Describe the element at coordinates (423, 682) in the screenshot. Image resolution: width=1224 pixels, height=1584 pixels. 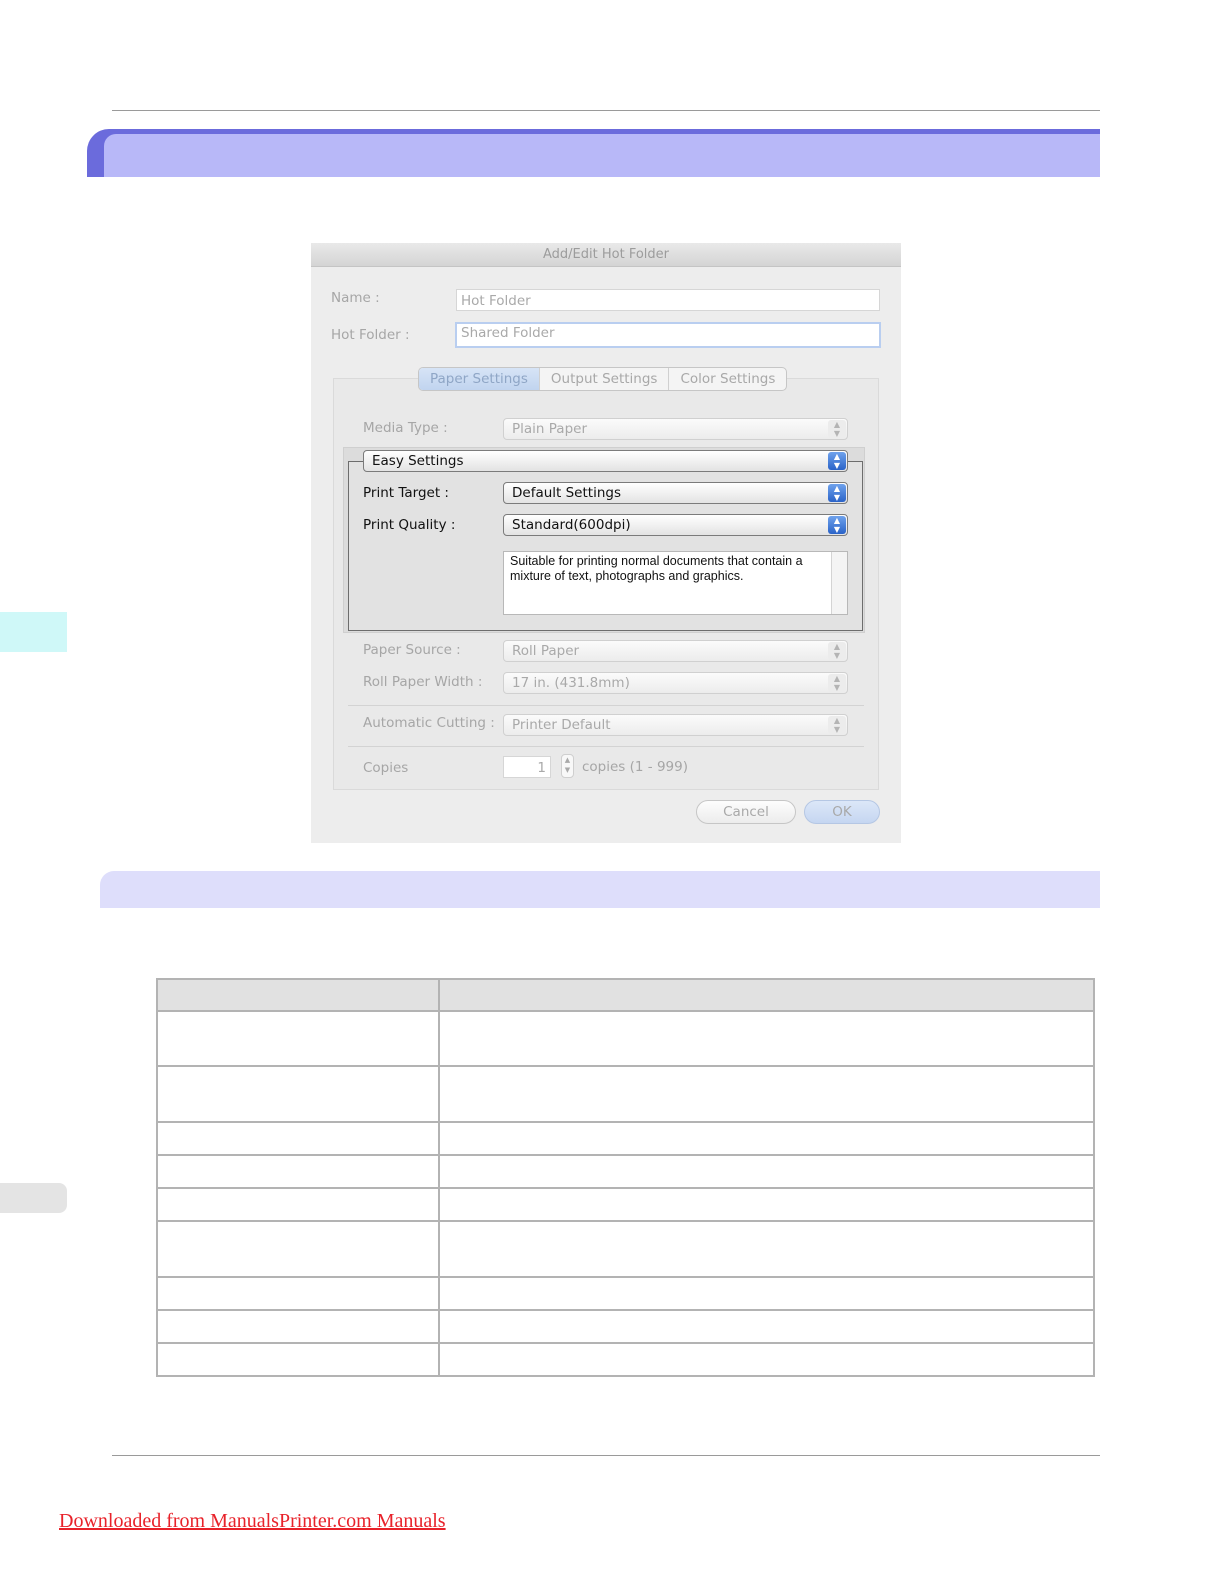
I see `roll-paper-width-label: Roll Paper Width :` at that location.